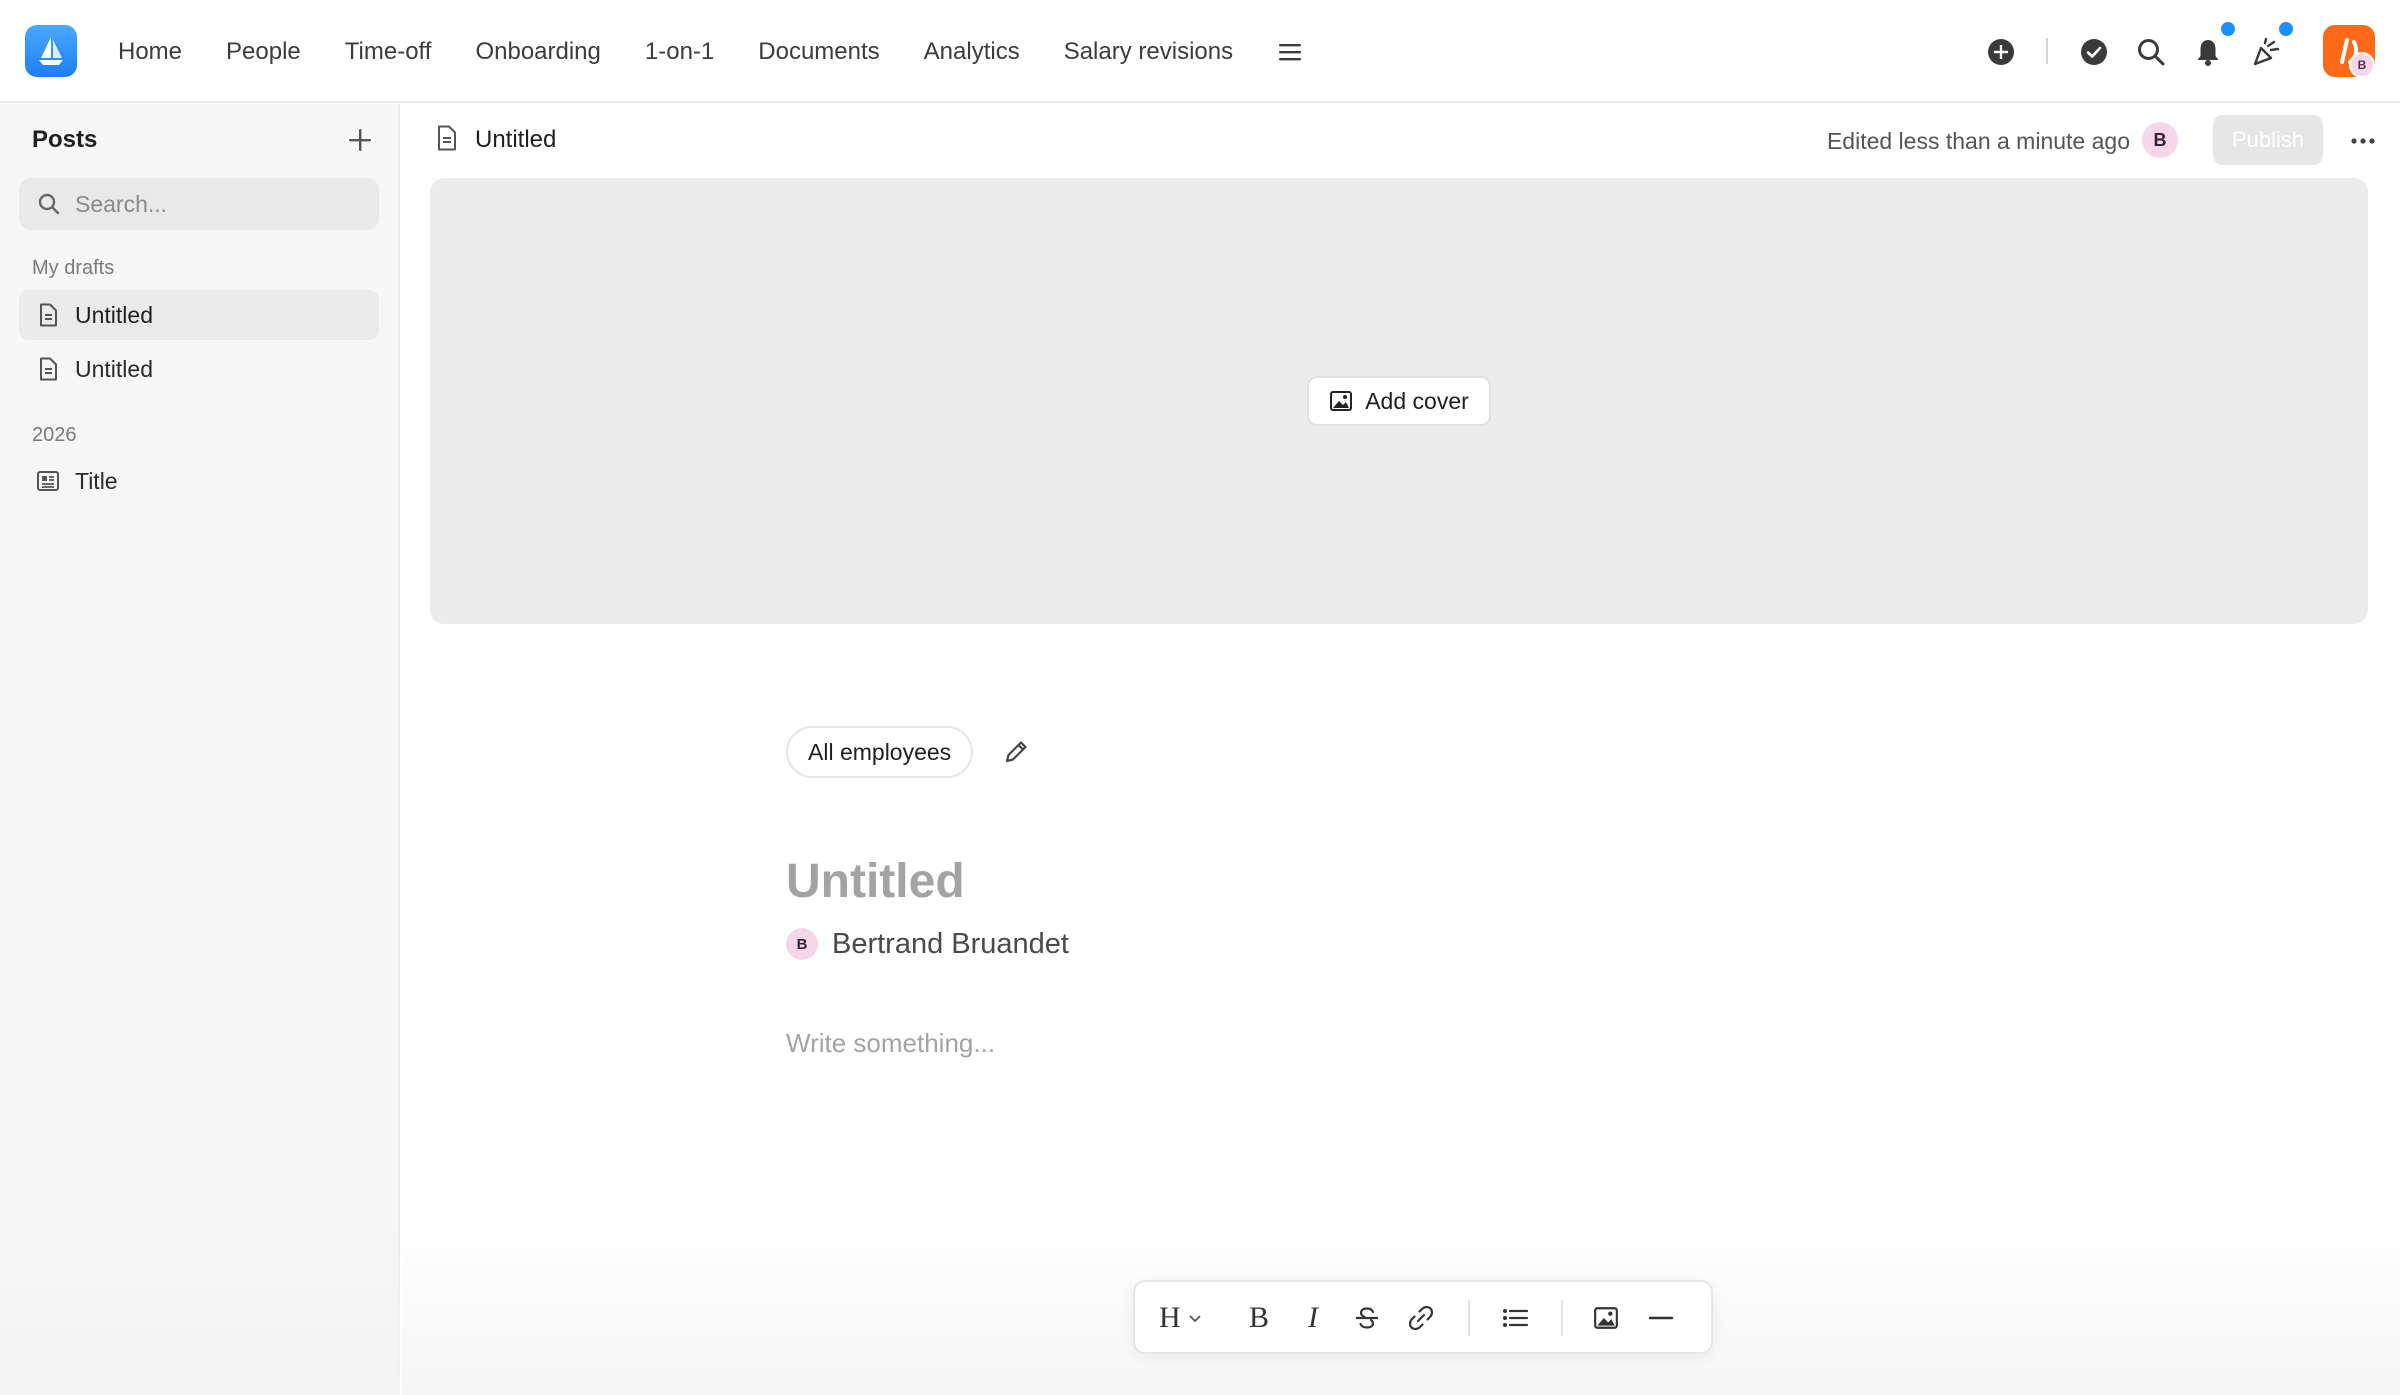  Describe the element at coordinates (1290, 52) in the screenshot. I see `hamburger-icon` at that location.